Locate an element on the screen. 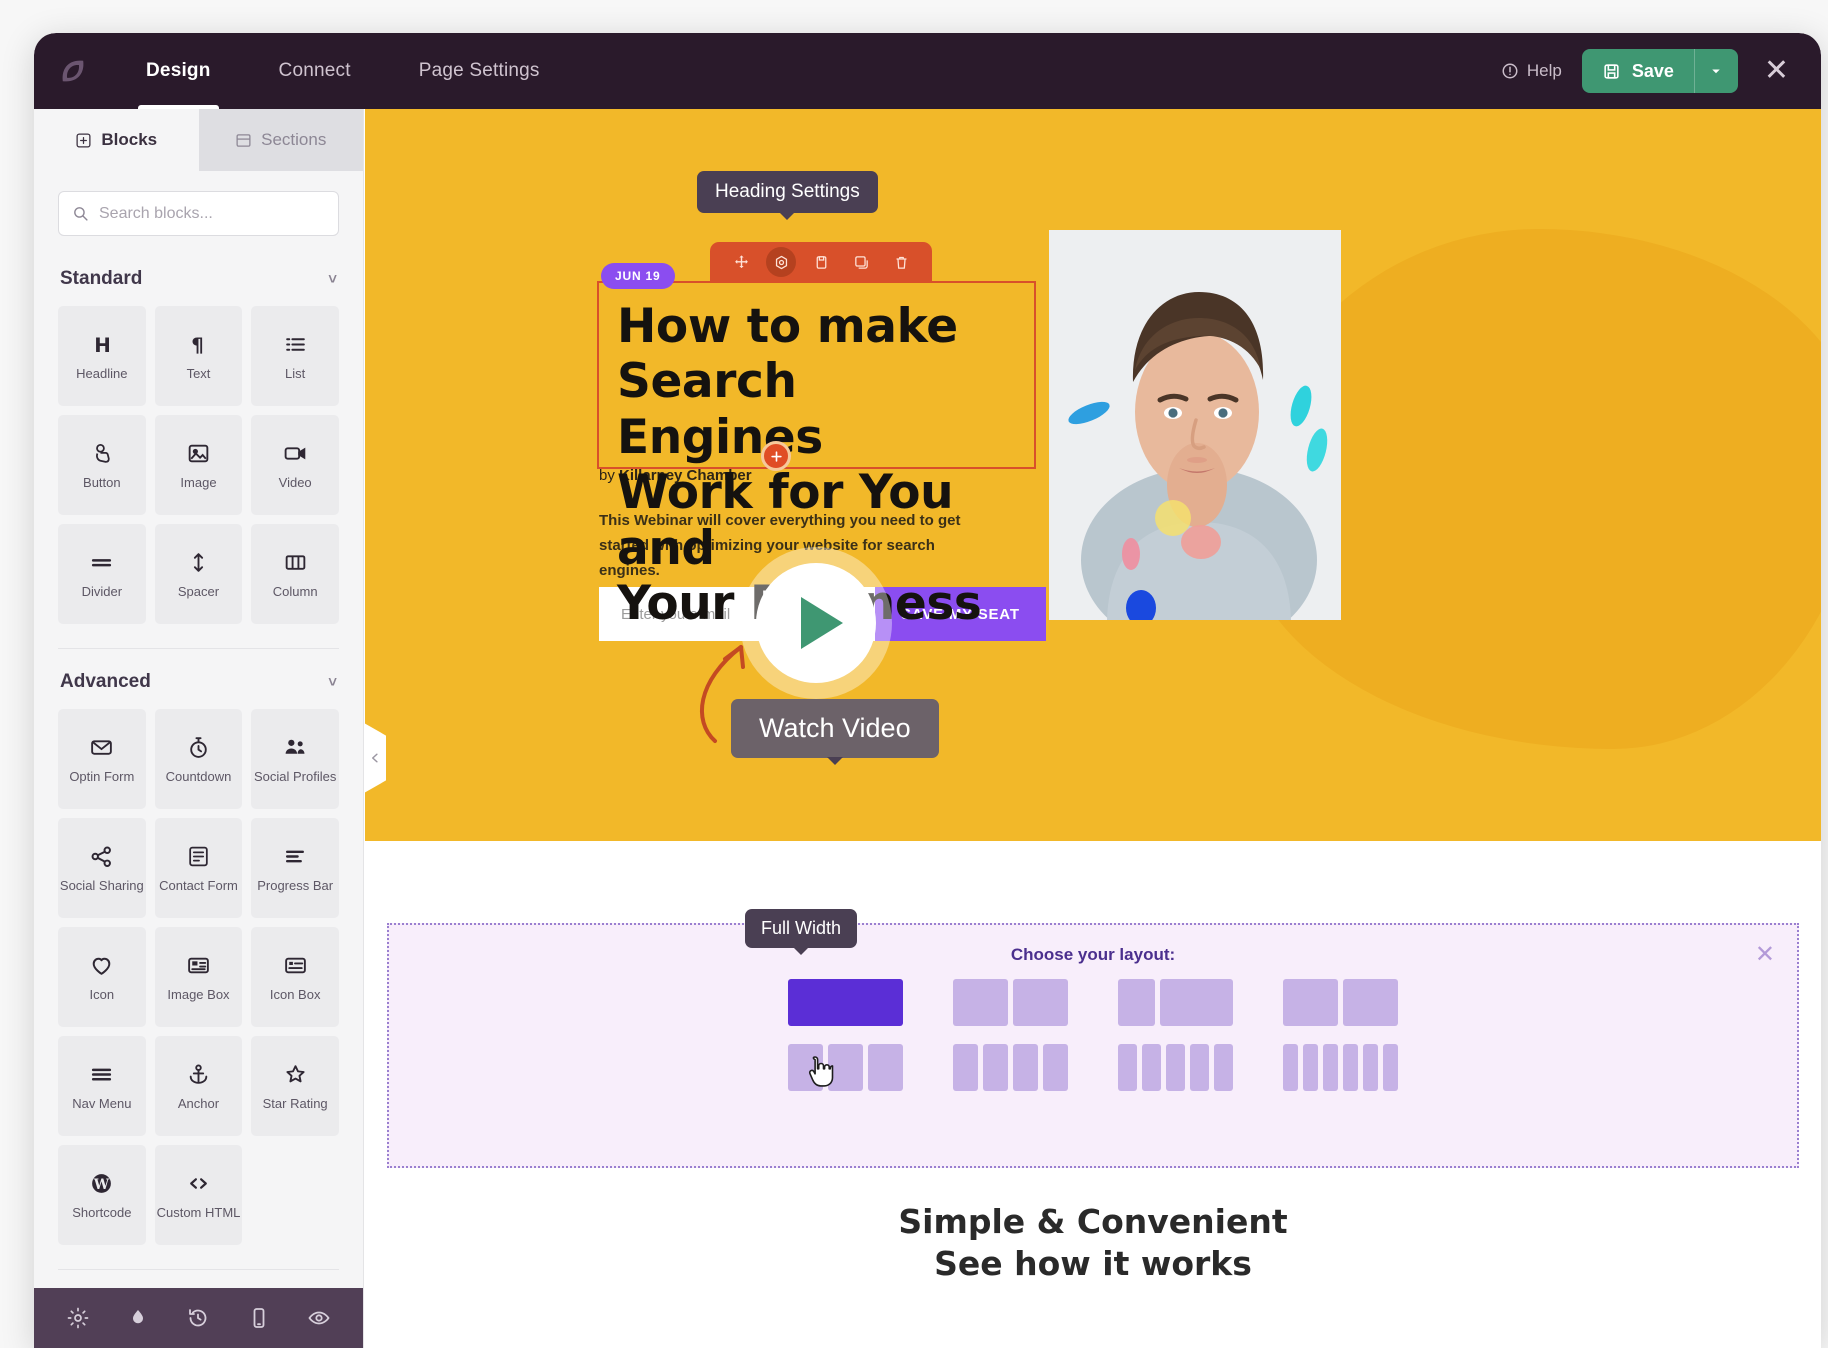 The height and width of the screenshot is (1348, 1828). block-headline: H Headline is located at coordinates (102, 356).